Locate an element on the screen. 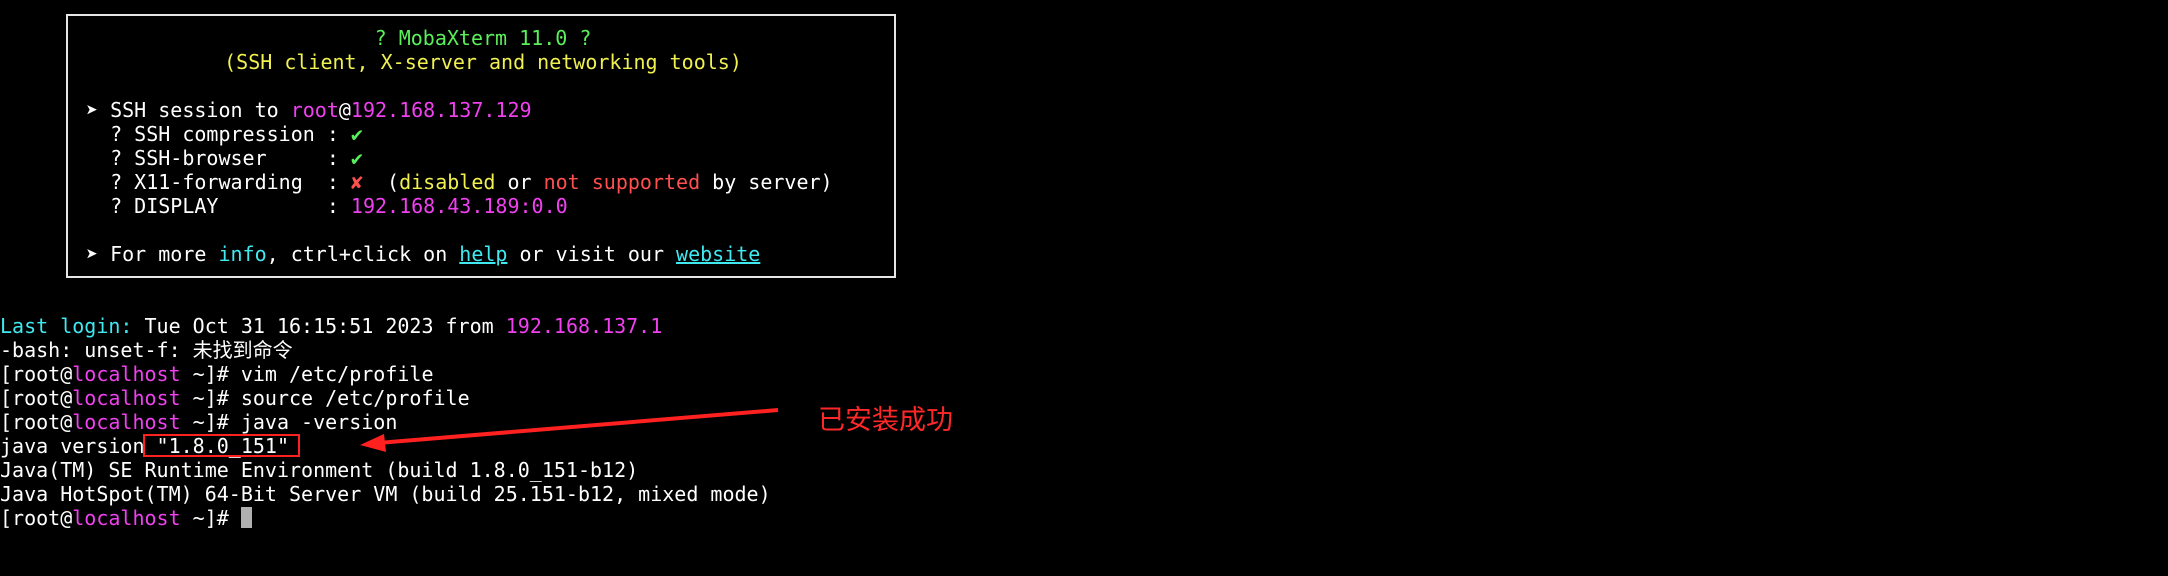 Image resolution: width=2168 pixels, height=576 pixels. row-label: ? DISPLAY : is located at coordinates (218, 206).